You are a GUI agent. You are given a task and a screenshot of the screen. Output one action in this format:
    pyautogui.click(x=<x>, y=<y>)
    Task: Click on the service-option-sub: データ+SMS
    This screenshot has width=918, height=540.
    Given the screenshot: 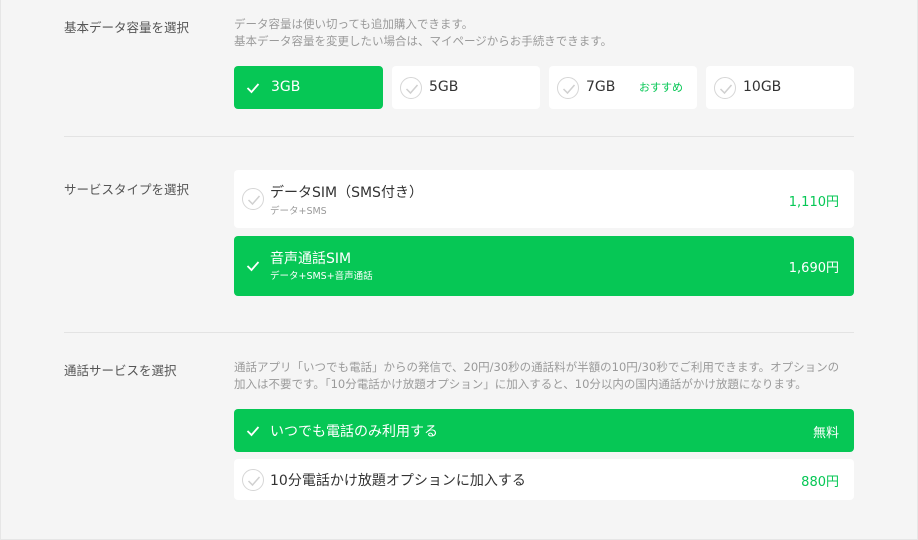 What is the action you would take?
    pyautogui.click(x=298, y=211)
    